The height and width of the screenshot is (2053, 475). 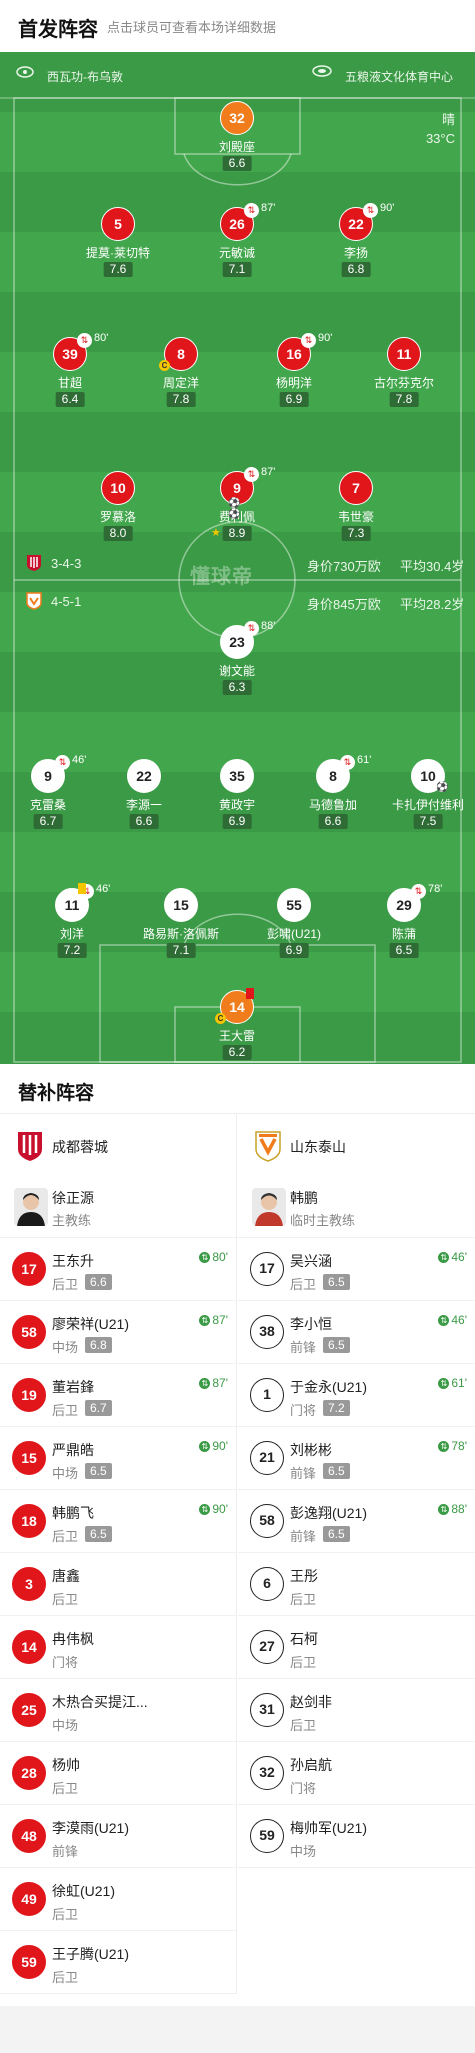 I want to click on sub-player-row: 6 王彤 后卫, so click(x=356, y=1584).